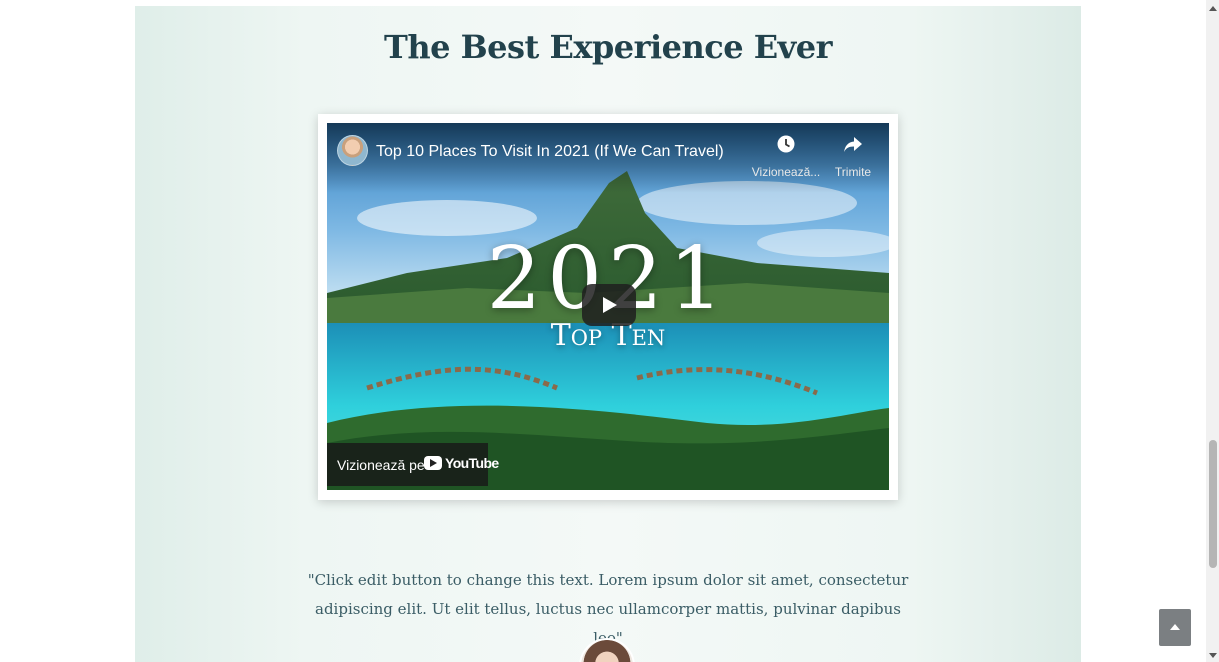 The width and height of the screenshot is (1219, 662). Describe the element at coordinates (1213, 655) in the screenshot. I see `scroll-down-arrow-icon` at that location.